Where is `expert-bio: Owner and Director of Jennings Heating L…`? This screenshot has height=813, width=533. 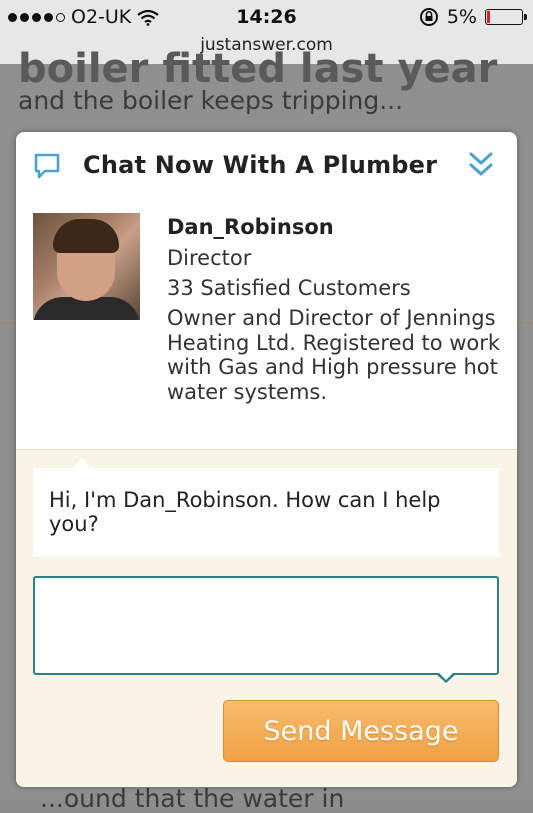
expert-bio: Owner and Director of Jennings Heating L… is located at coordinates (334, 355).